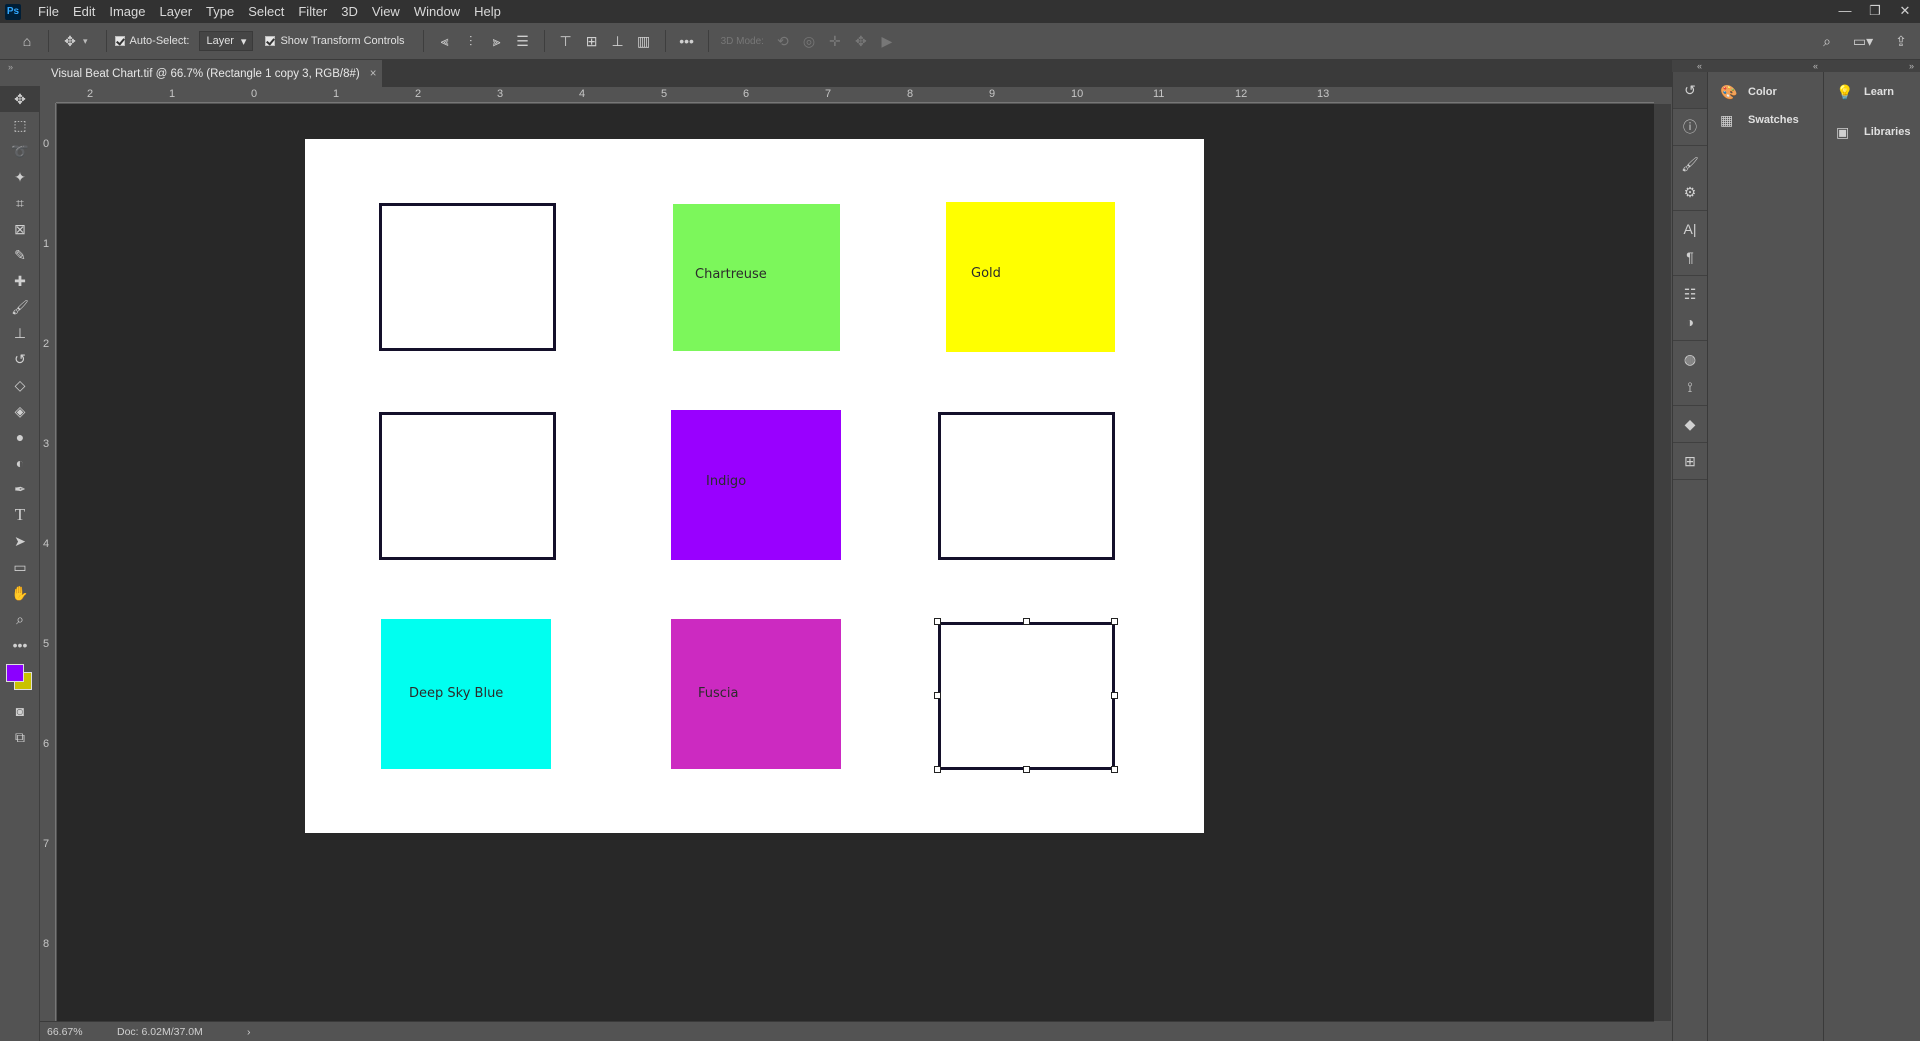 This screenshot has height=1041, width=1920. I want to click on timeline-icon: ⊞, so click(1690, 461).